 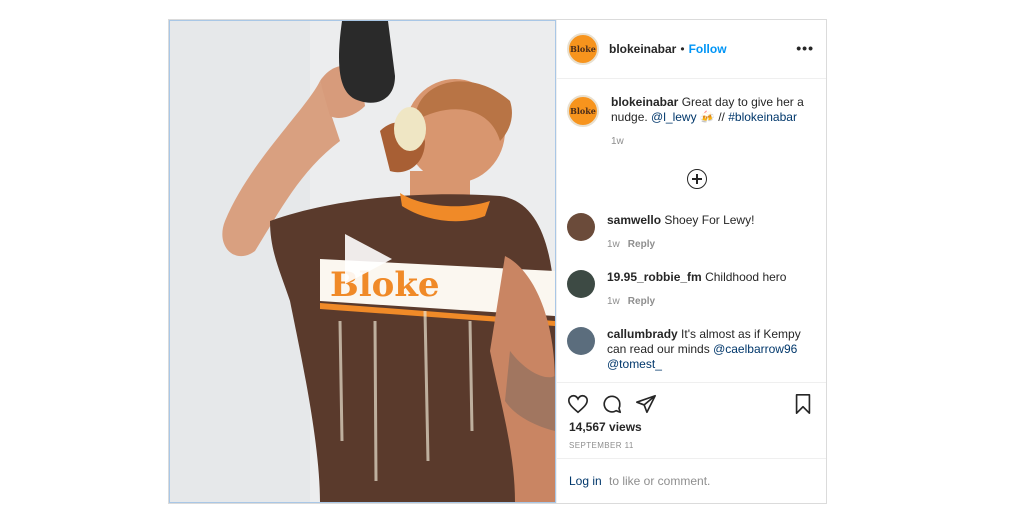 I want to click on comment-icon, so click(x=612, y=404).